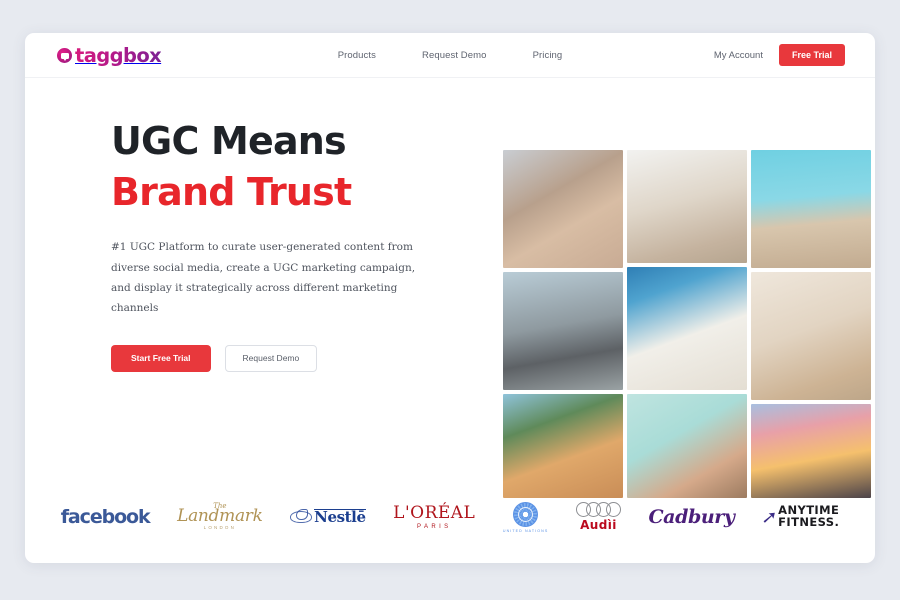  What do you see at coordinates (598, 509) in the screenshot?
I see `audi-rings-icon` at bounding box center [598, 509].